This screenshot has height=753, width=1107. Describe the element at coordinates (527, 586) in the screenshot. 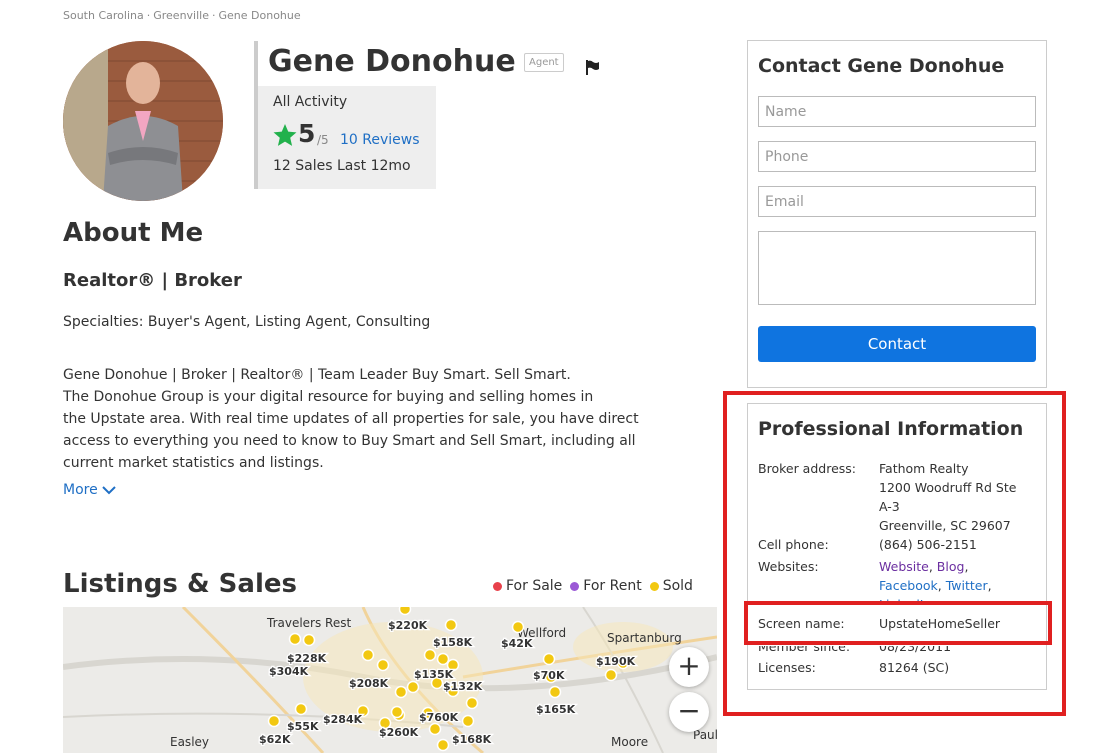

I see `legend-for-sale: For Sale` at that location.